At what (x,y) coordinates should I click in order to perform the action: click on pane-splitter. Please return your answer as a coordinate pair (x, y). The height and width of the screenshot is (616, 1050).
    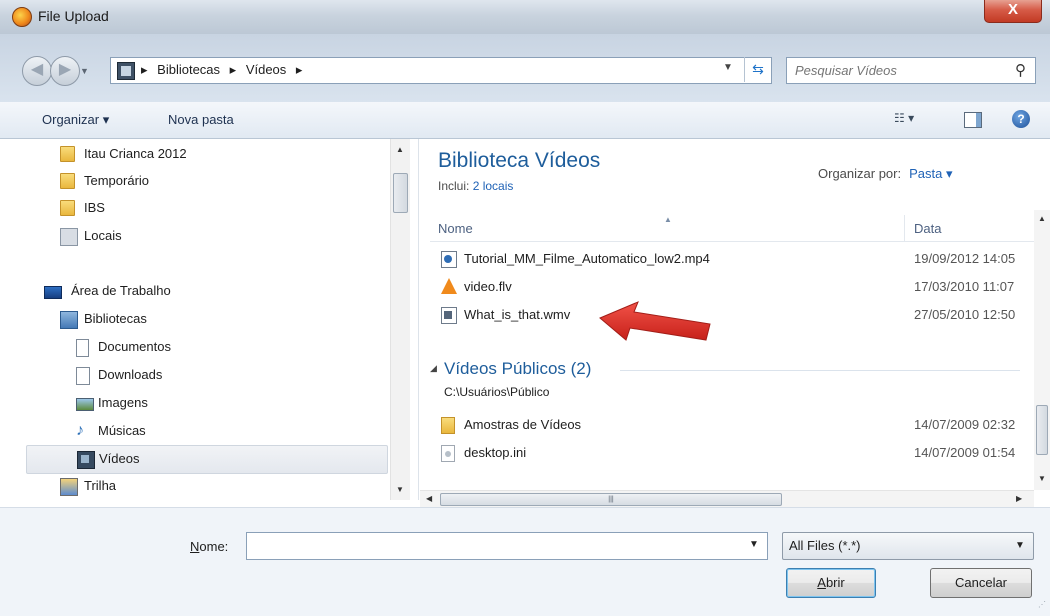
    Looking at the image, I should click on (414, 319).